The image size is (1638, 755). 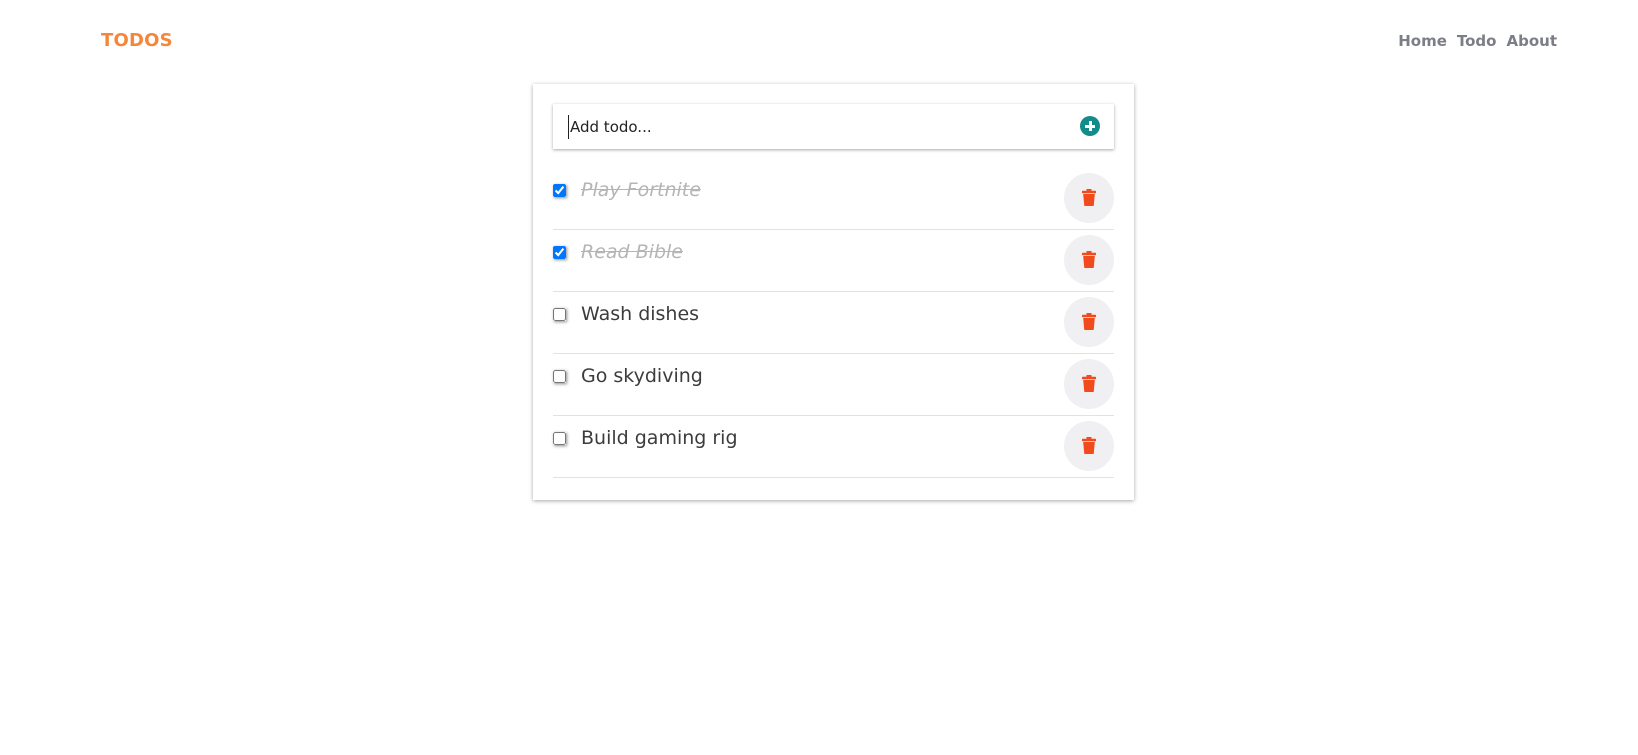 What do you see at coordinates (137, 40) in the screenshot?
I see `brand-logo: TODOS` at bounding box center [137, 40].